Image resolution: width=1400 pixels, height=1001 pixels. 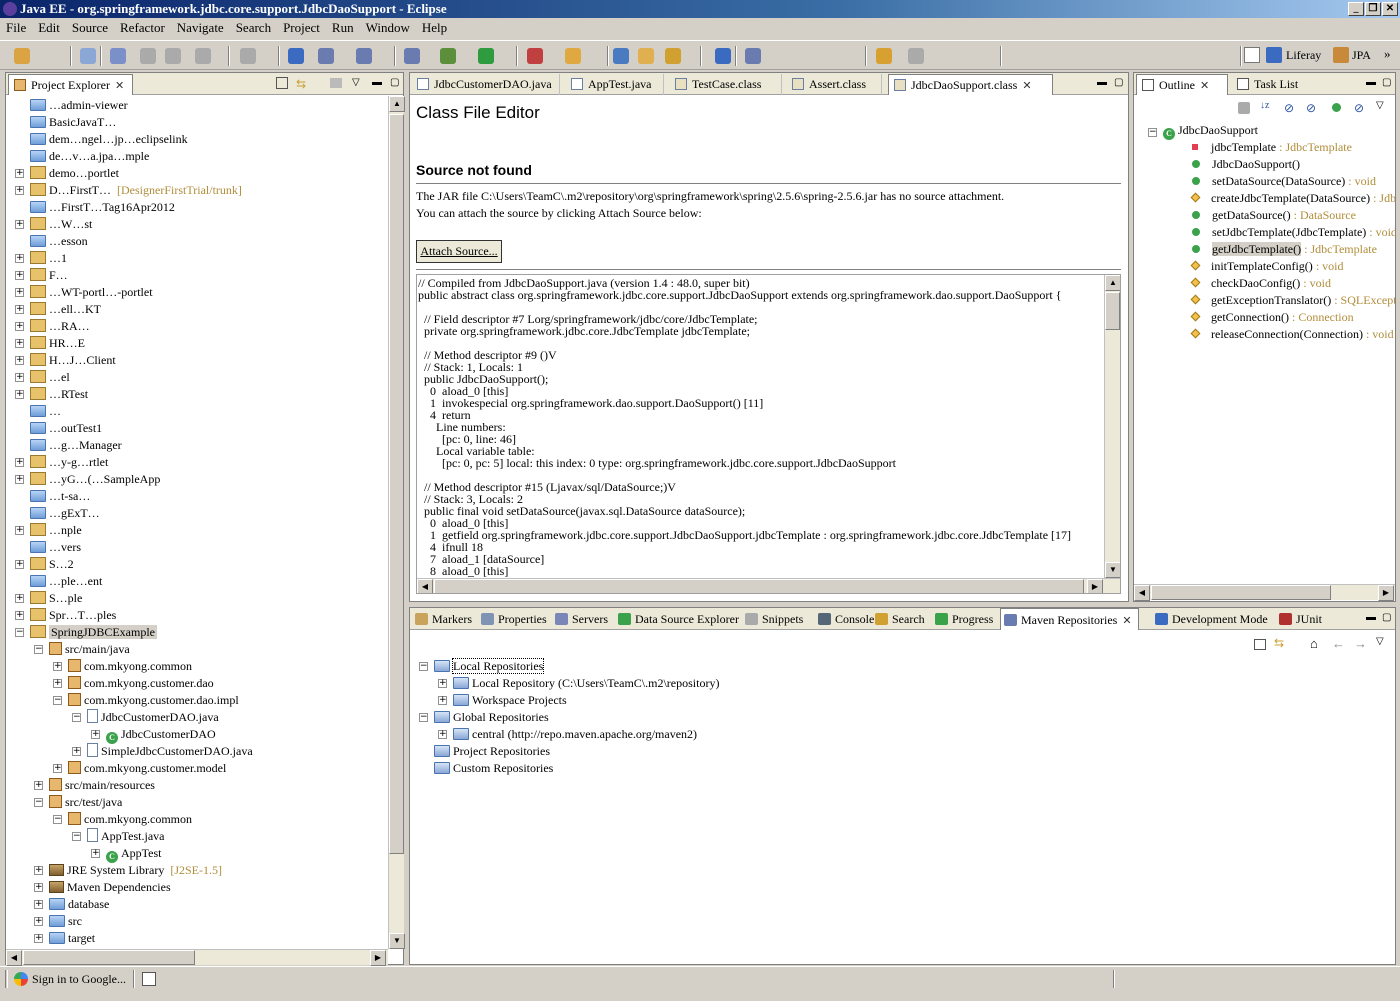 I want to click on view-menu-icon, so click(x=336, y=83).